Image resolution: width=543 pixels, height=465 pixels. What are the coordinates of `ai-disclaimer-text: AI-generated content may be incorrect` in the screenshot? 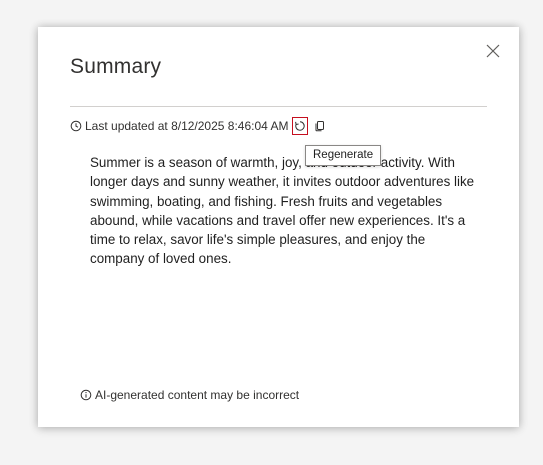 It's located at (197, 395).